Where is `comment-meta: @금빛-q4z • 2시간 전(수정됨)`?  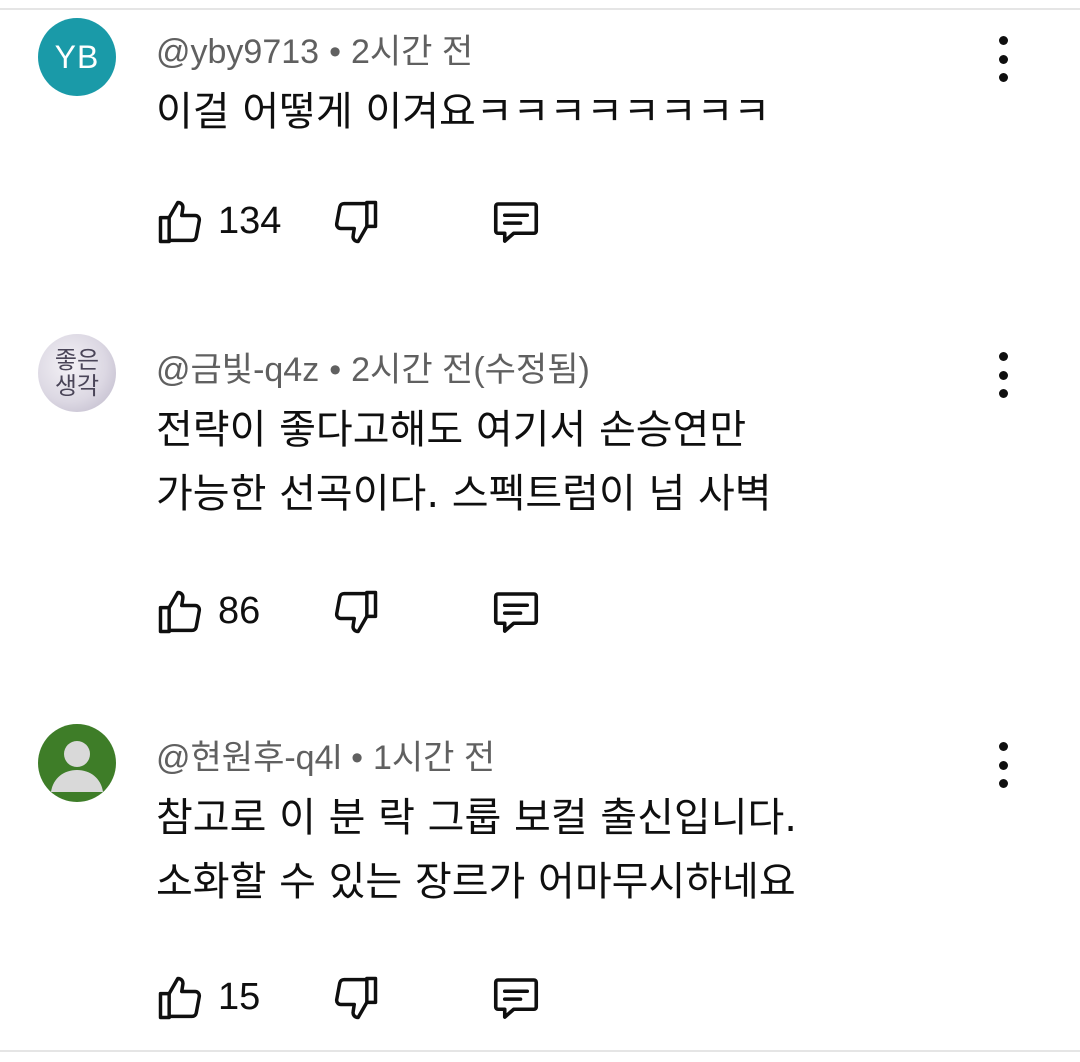 comment-meta: @금빛-q4z • 2시간 전(수정됨) is located at coordinates (373, 366).